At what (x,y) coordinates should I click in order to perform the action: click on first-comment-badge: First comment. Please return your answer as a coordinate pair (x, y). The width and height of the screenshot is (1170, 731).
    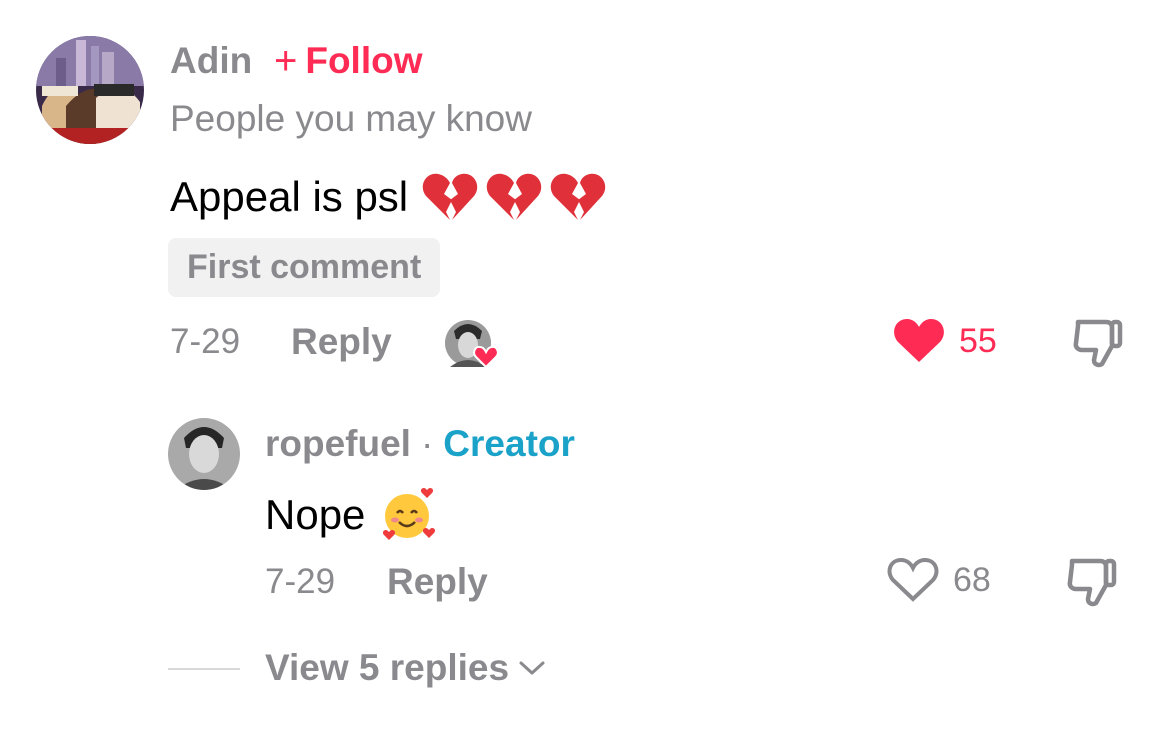
    Looking at the image, I should click on (304, 267).